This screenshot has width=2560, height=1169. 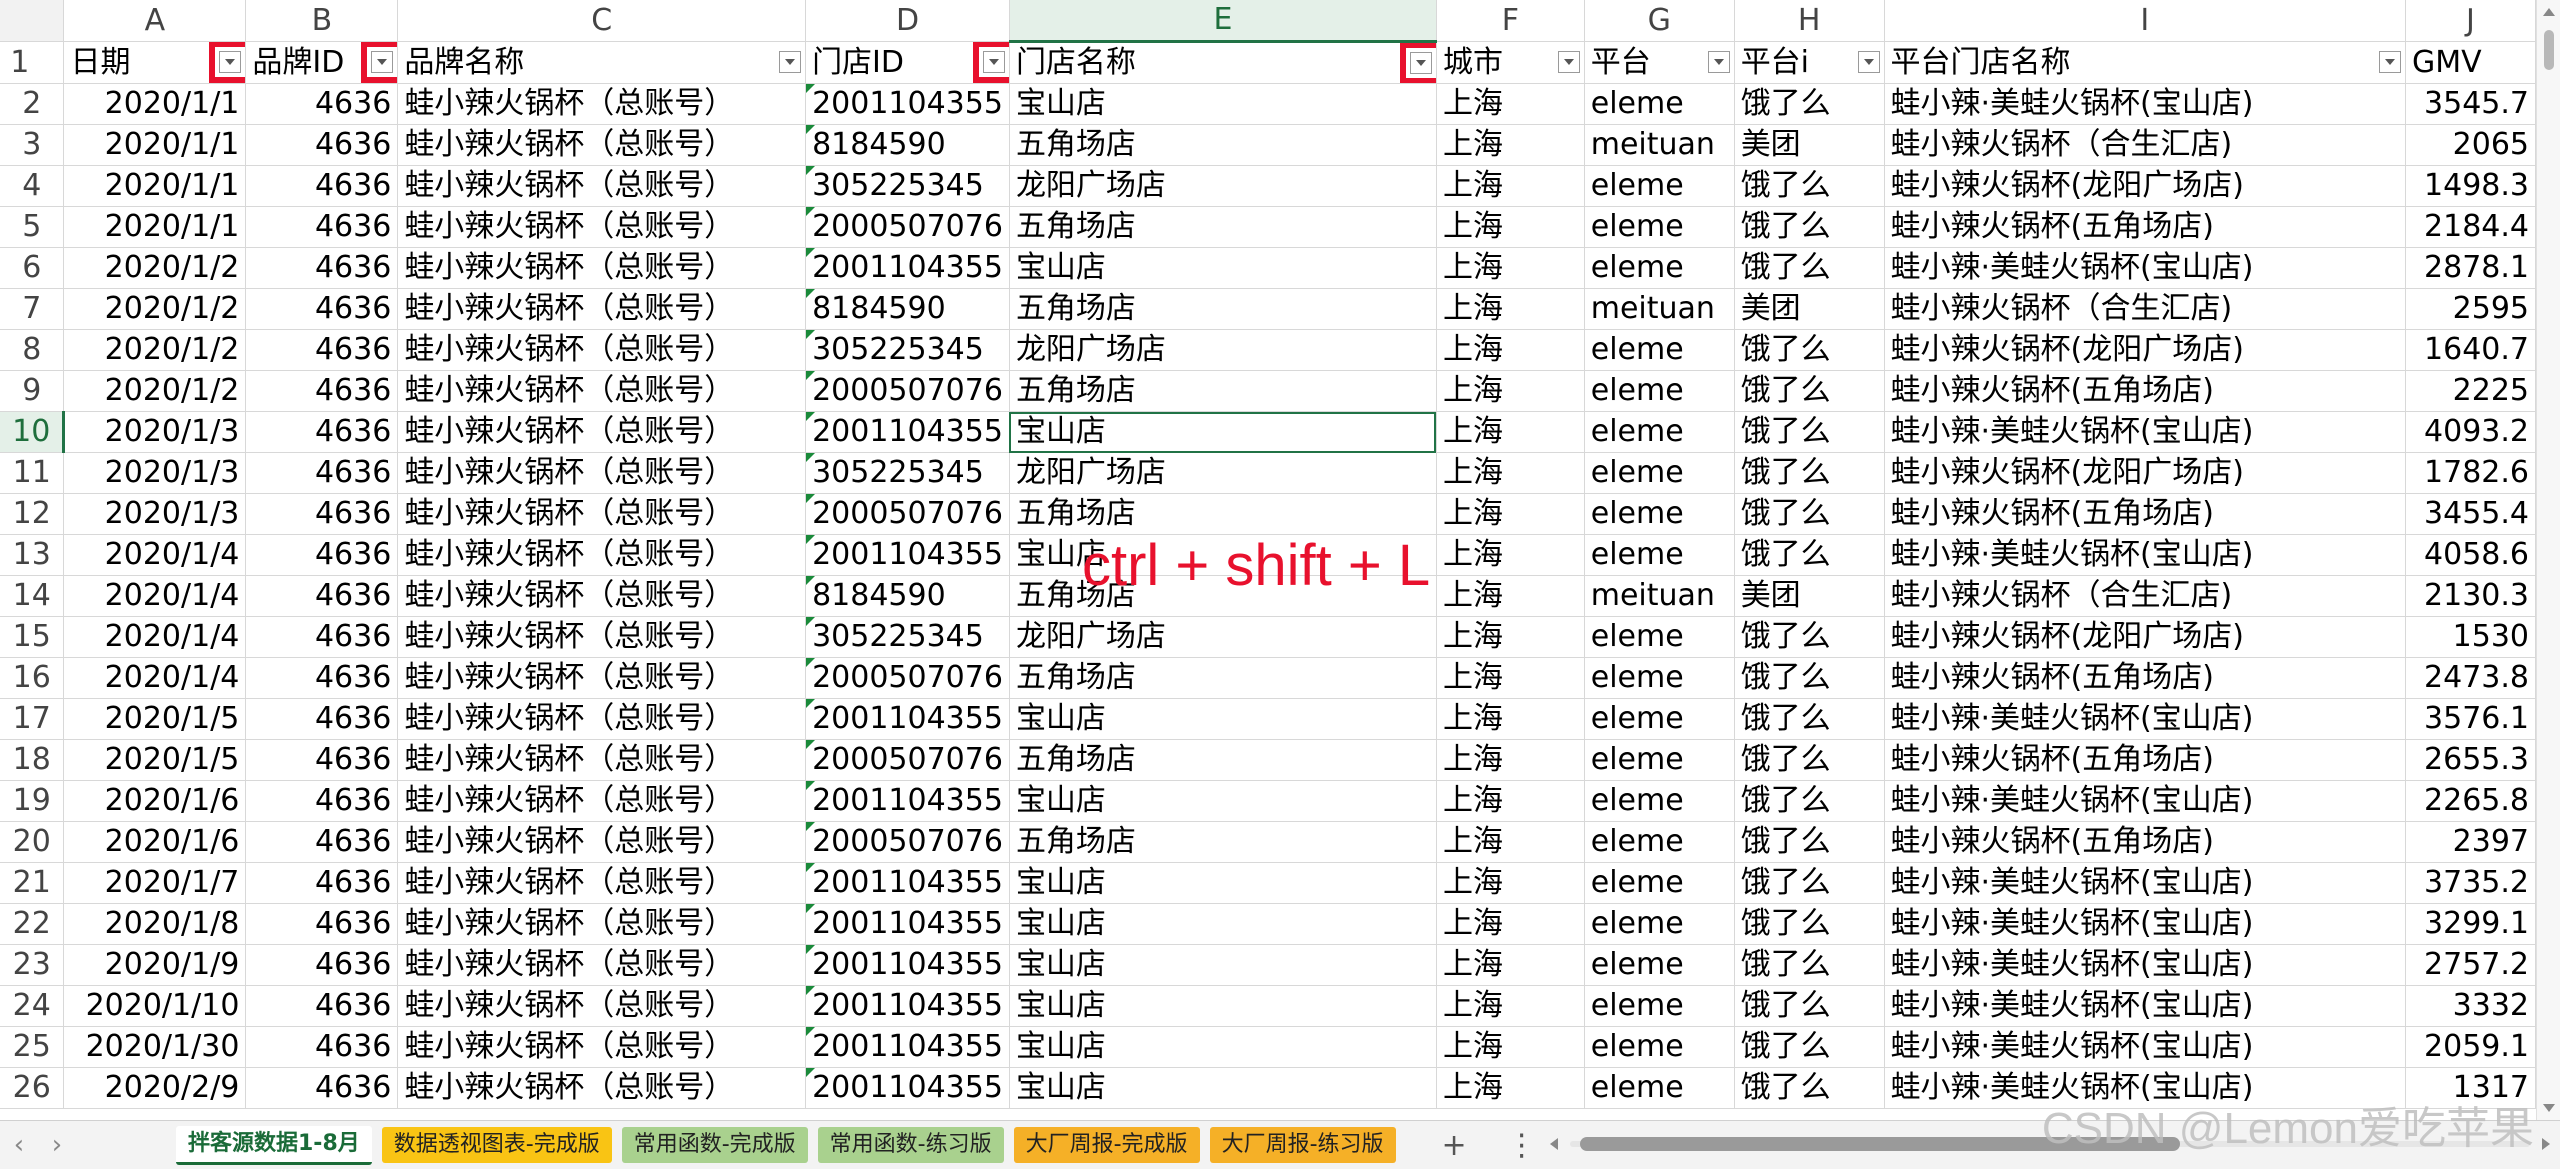 What do you see at coordinates (2470, 555) in the screenshot?
I see `cell: 4058.6` at bounding box center [2470, 555].